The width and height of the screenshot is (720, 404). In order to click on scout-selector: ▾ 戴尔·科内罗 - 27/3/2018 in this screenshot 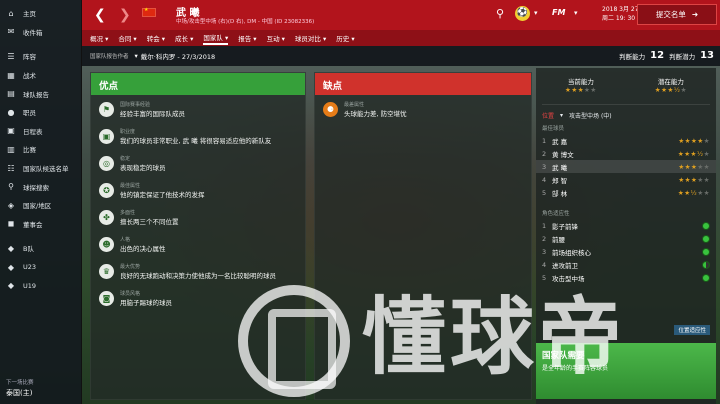, I will do `click(175, 56)`.